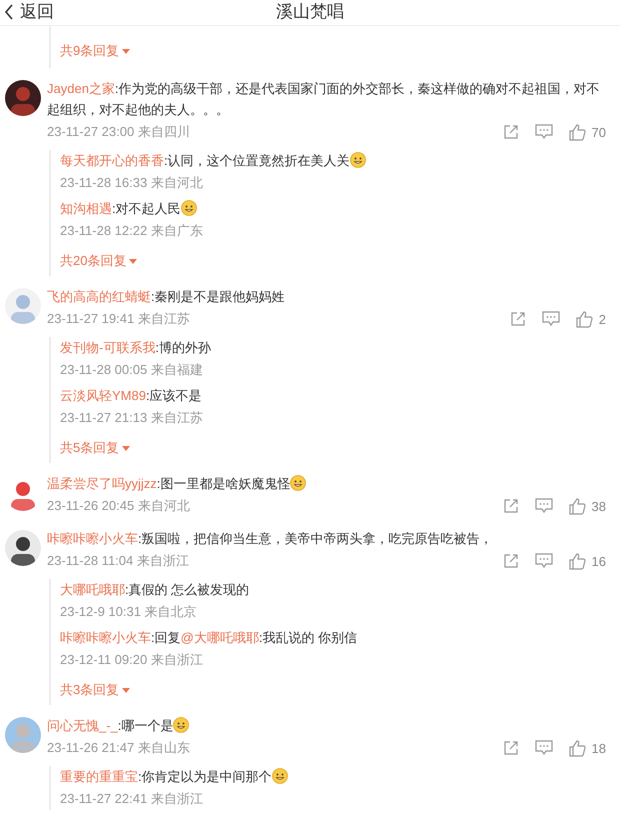 This screenshot has height=824, width=620. What do you see at coordinates (132, 418) in the screenshot?
I see `timestamp: 23-11-27 21:13 来自江苏` at bounding box center [132, 418].